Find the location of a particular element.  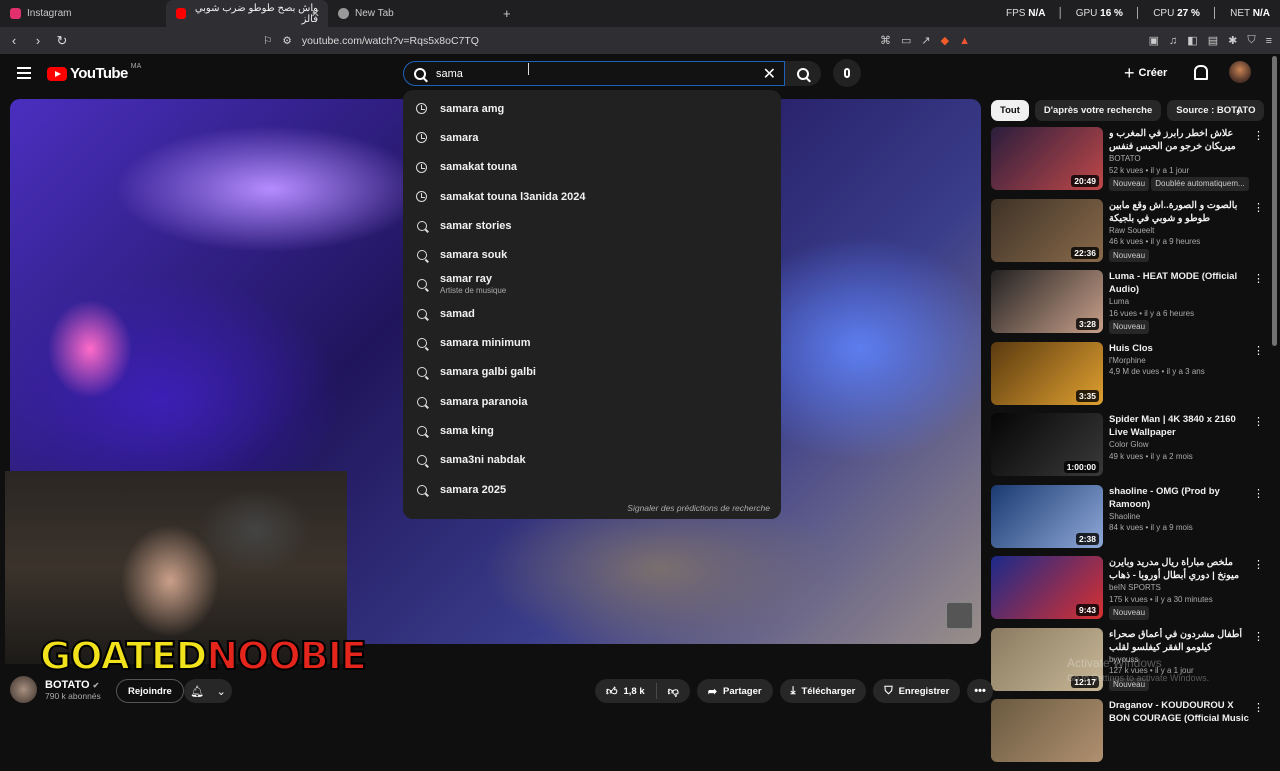

more-actions-button: ••• is located at coordinates (980, 691).